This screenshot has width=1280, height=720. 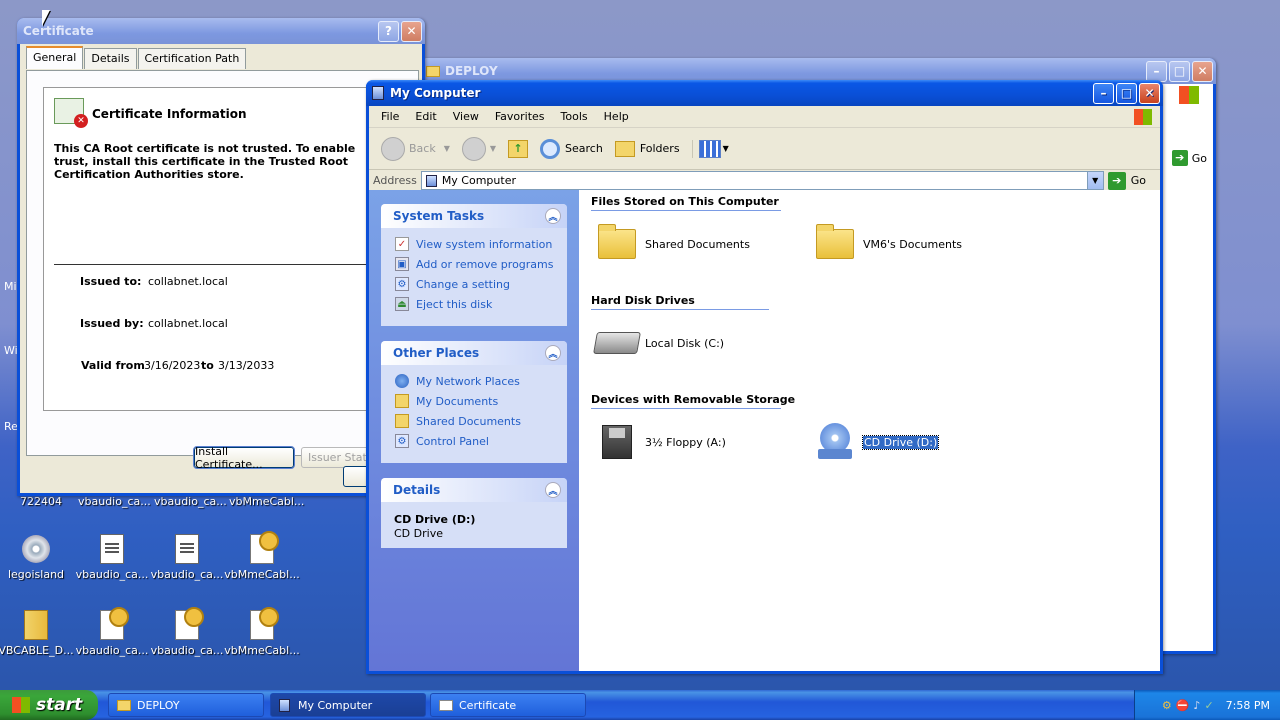 What do you see at coordinates (1247, 705) in the screenshot?
I see `clock: 7:58 PM` at bounding box center [1247, 705].